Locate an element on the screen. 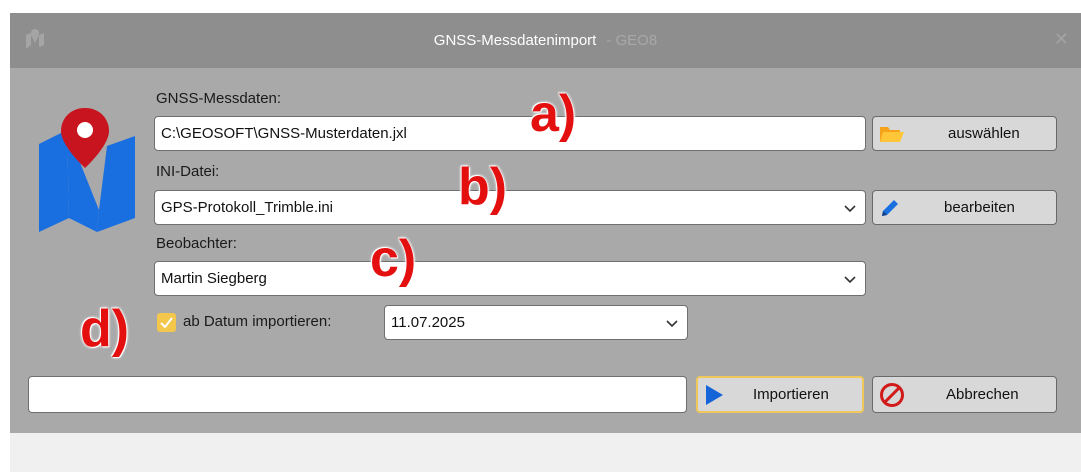 This screenshot has width=1081, height=472. auswaehlen-button-label: auswählen is located at coordinates (984, 133).